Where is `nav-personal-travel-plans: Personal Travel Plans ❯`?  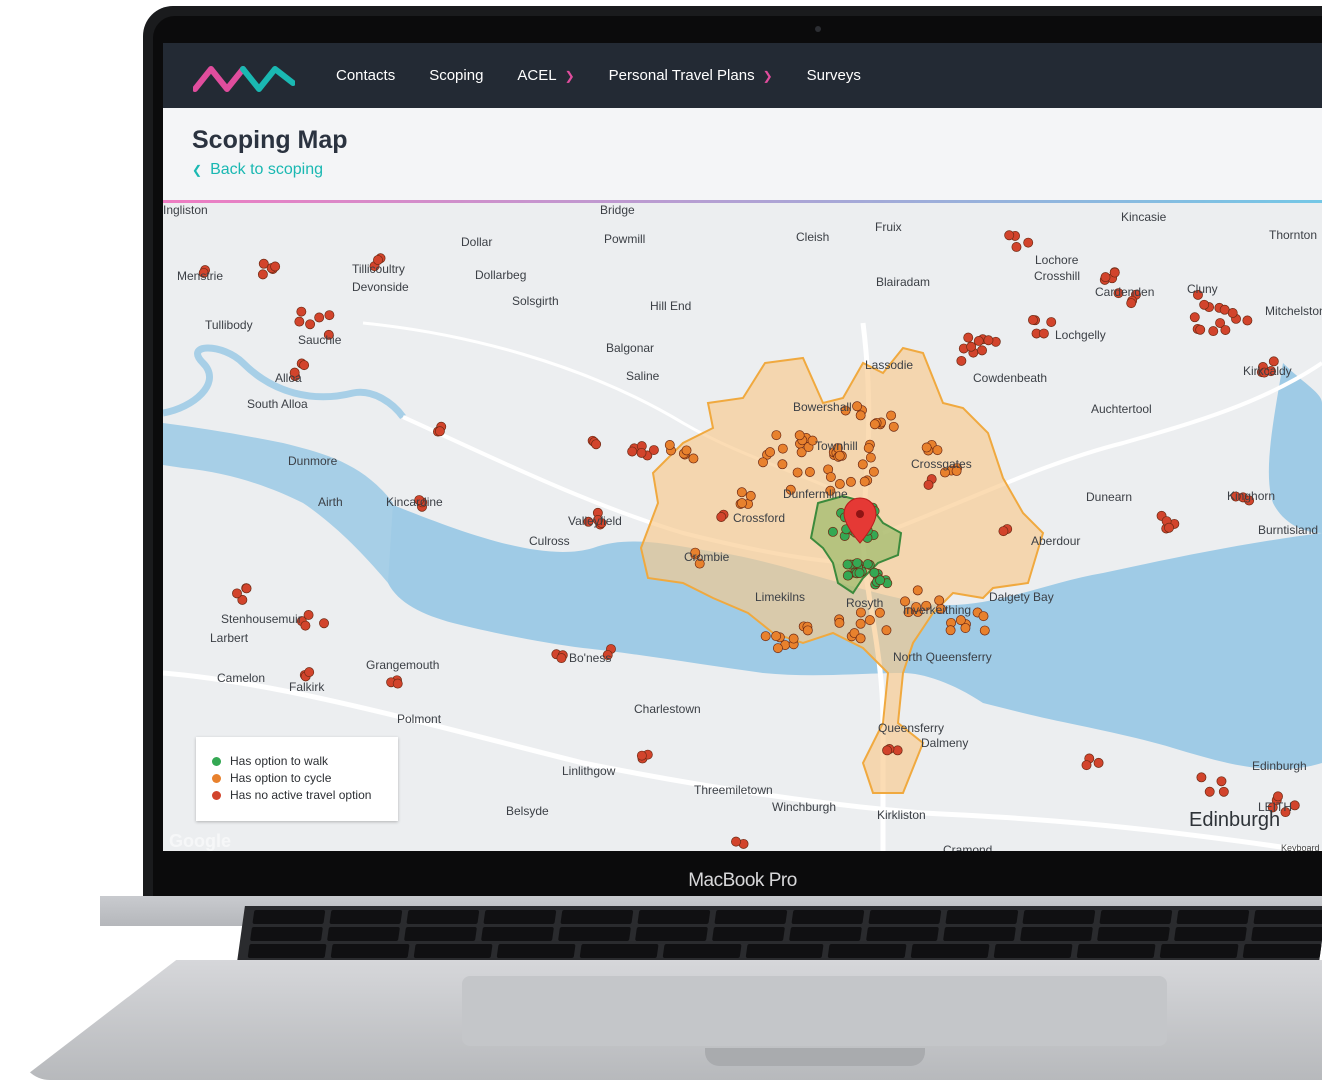 nav-personal-travel-plans: Personal Travel Plans ❯ is located at coordinates (691, 75).